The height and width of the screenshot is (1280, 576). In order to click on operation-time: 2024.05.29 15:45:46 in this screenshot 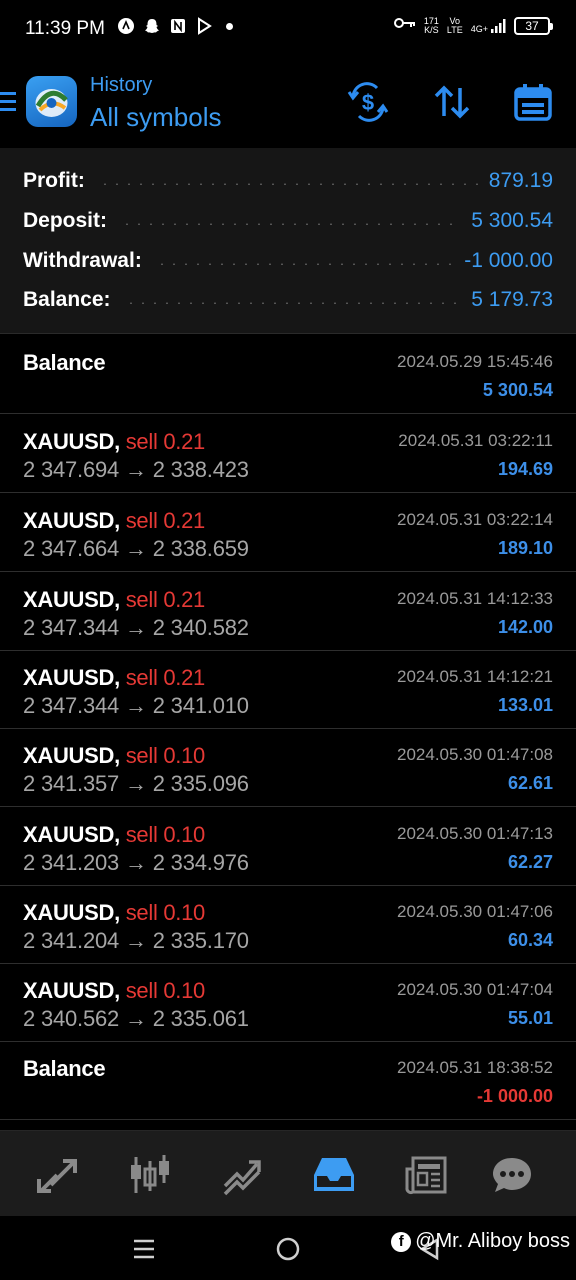, I will do `click(475, 361)`.